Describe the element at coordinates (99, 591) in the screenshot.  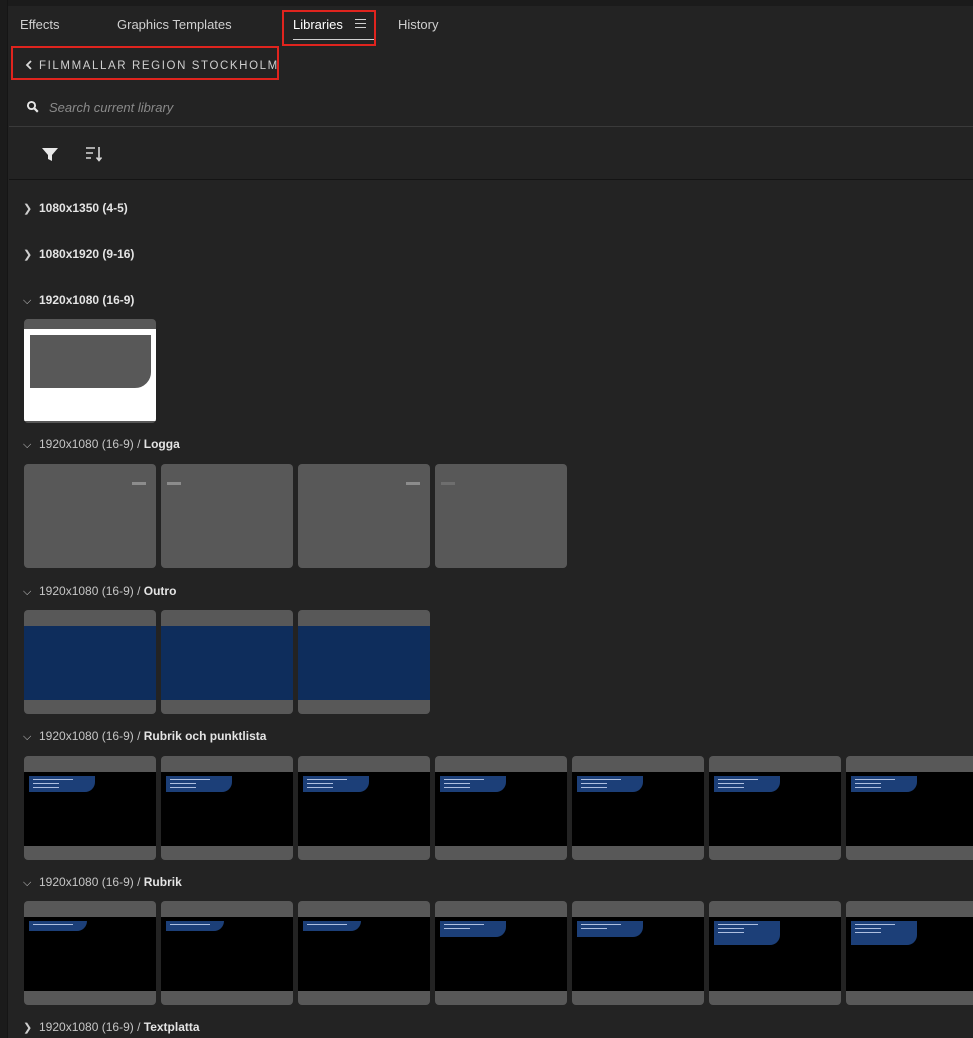
I see `folder-outro: ⌵ 1920x1080 (16-9) / Outro` at that location.